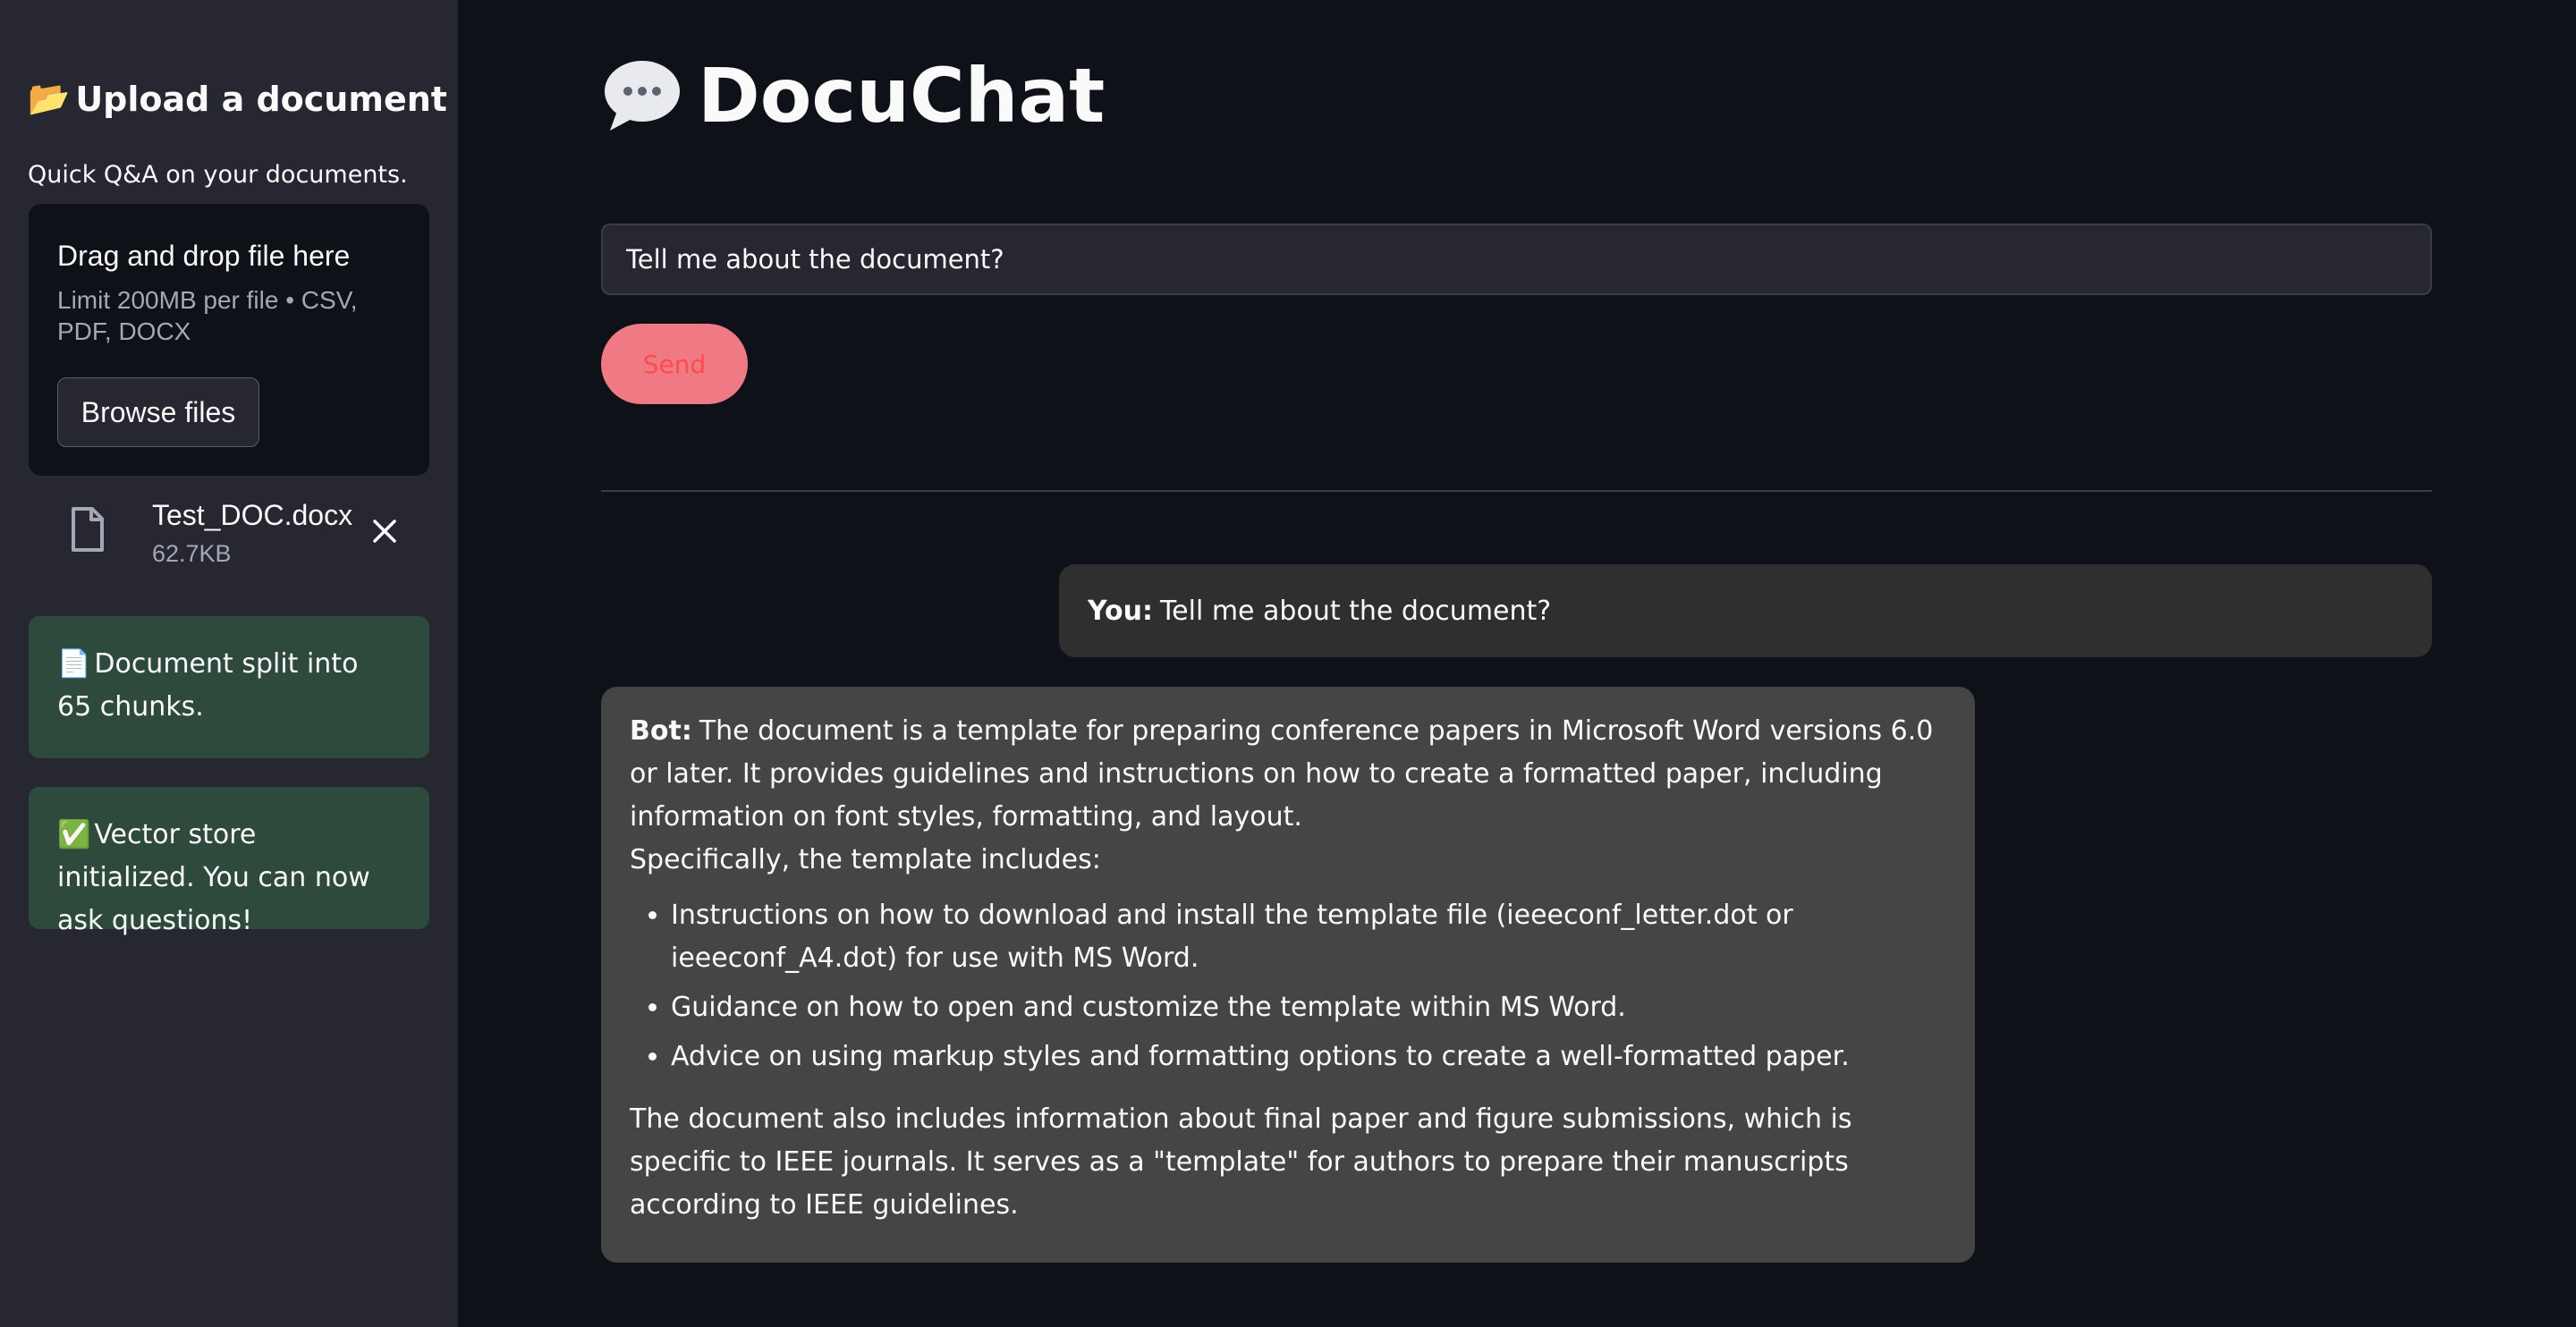  Describe the element at coordinates (384, 531) in the screenshot. I see `close-icon` at that location.